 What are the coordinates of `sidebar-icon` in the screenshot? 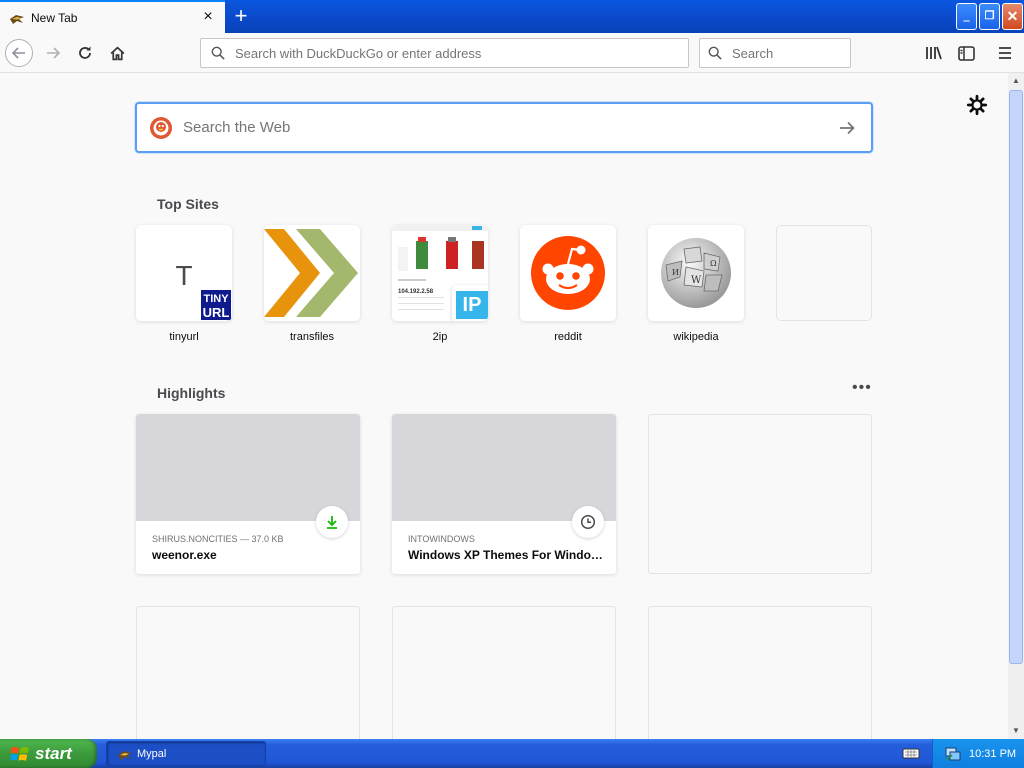 It's located at (966, 53).